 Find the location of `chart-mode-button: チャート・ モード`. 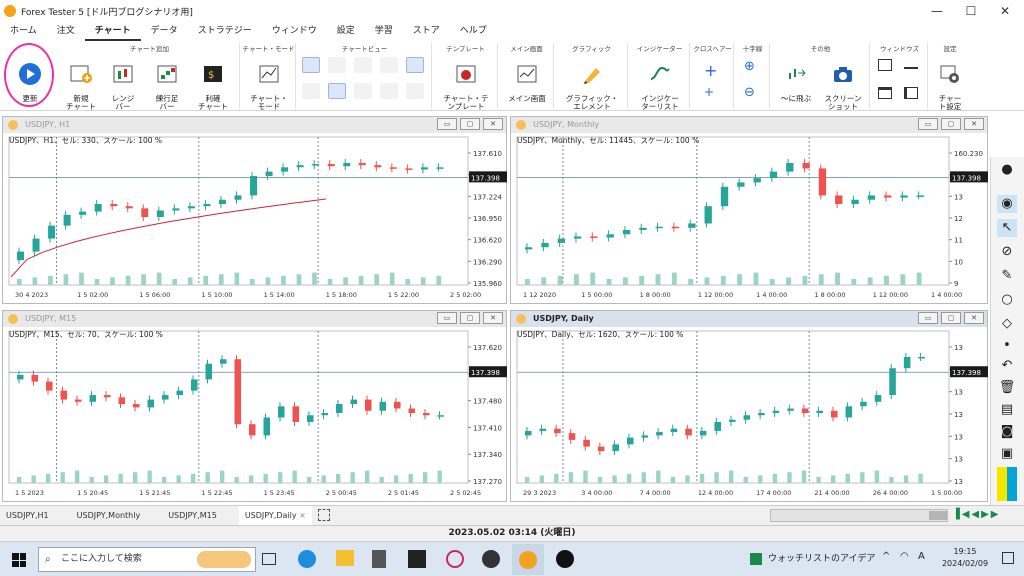

chart-mode-button: チャート・ モード is located at coordinates (269, 83).